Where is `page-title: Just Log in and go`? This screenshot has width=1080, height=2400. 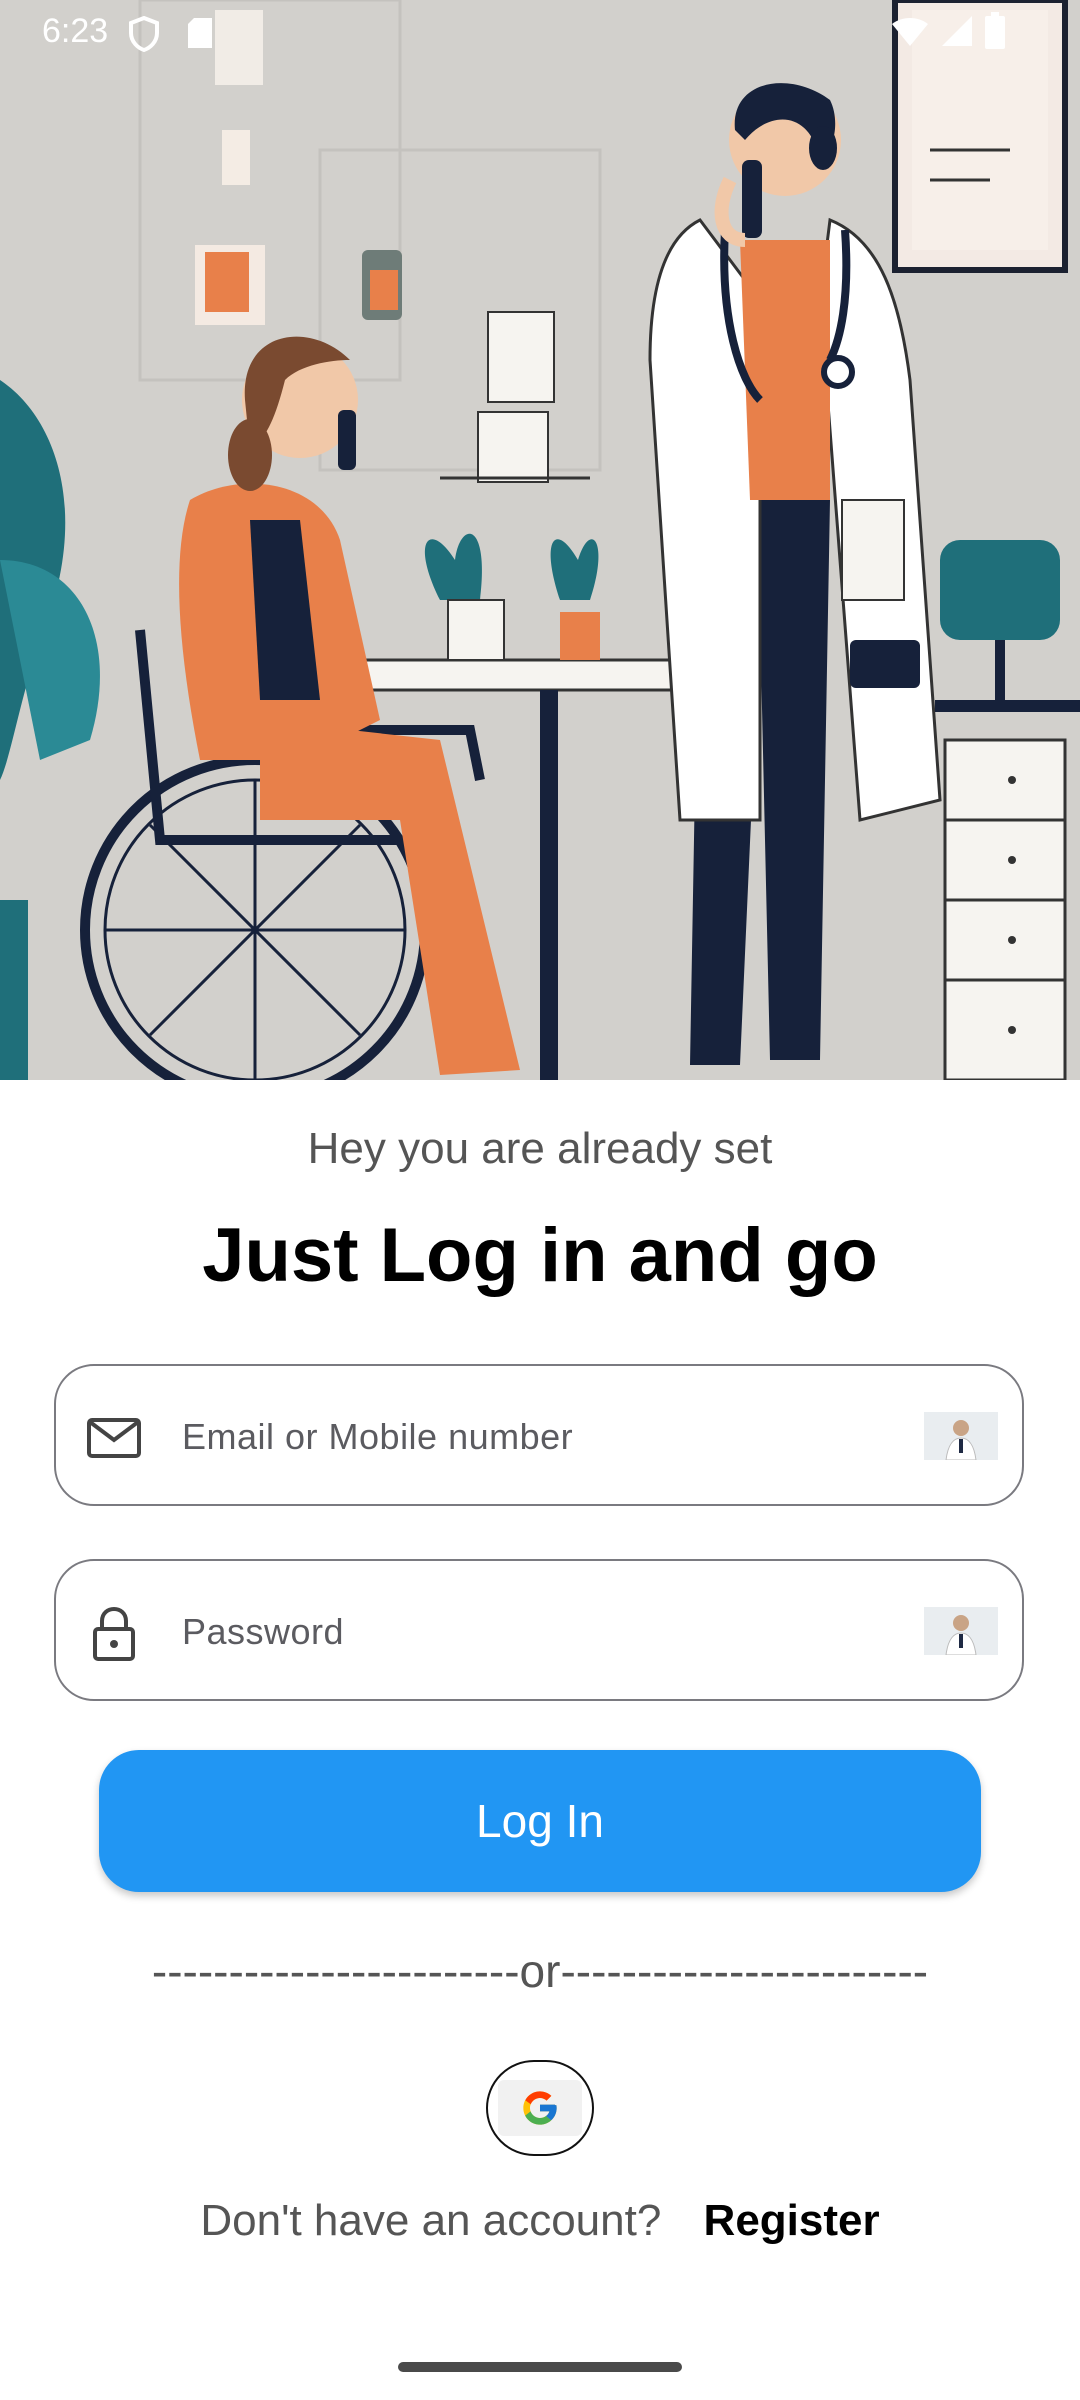 page-title: Just Log in and go is located at coordinates (540, 1255).